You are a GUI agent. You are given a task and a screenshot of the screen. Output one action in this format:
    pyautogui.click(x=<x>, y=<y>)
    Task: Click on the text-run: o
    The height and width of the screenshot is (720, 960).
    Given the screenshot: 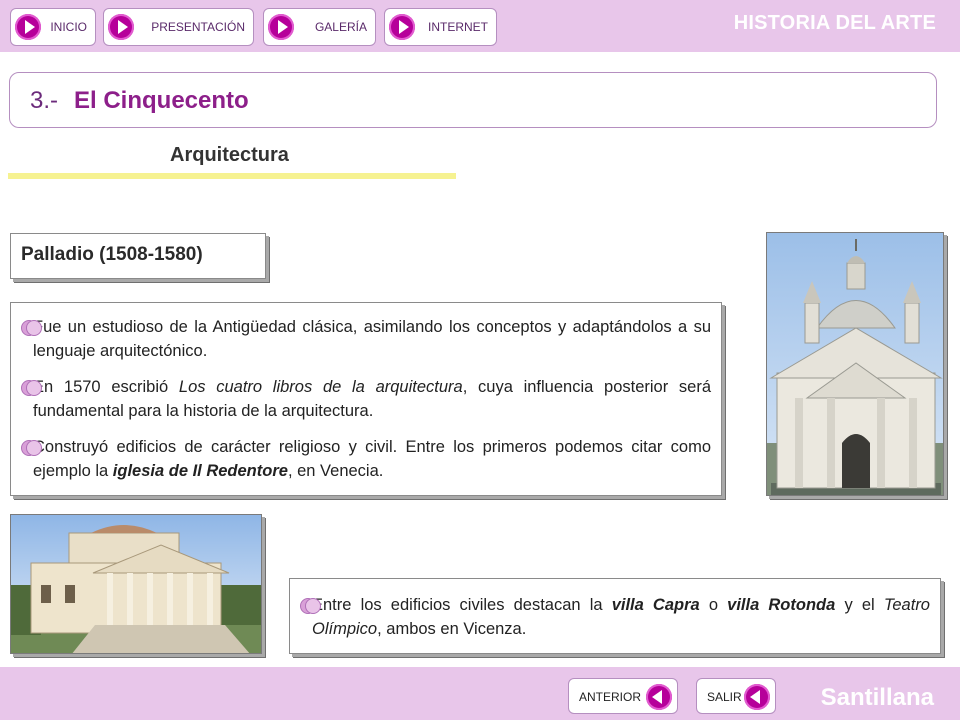 What is the action you would take?
    pyautogui.click(x=713, y=605)
    